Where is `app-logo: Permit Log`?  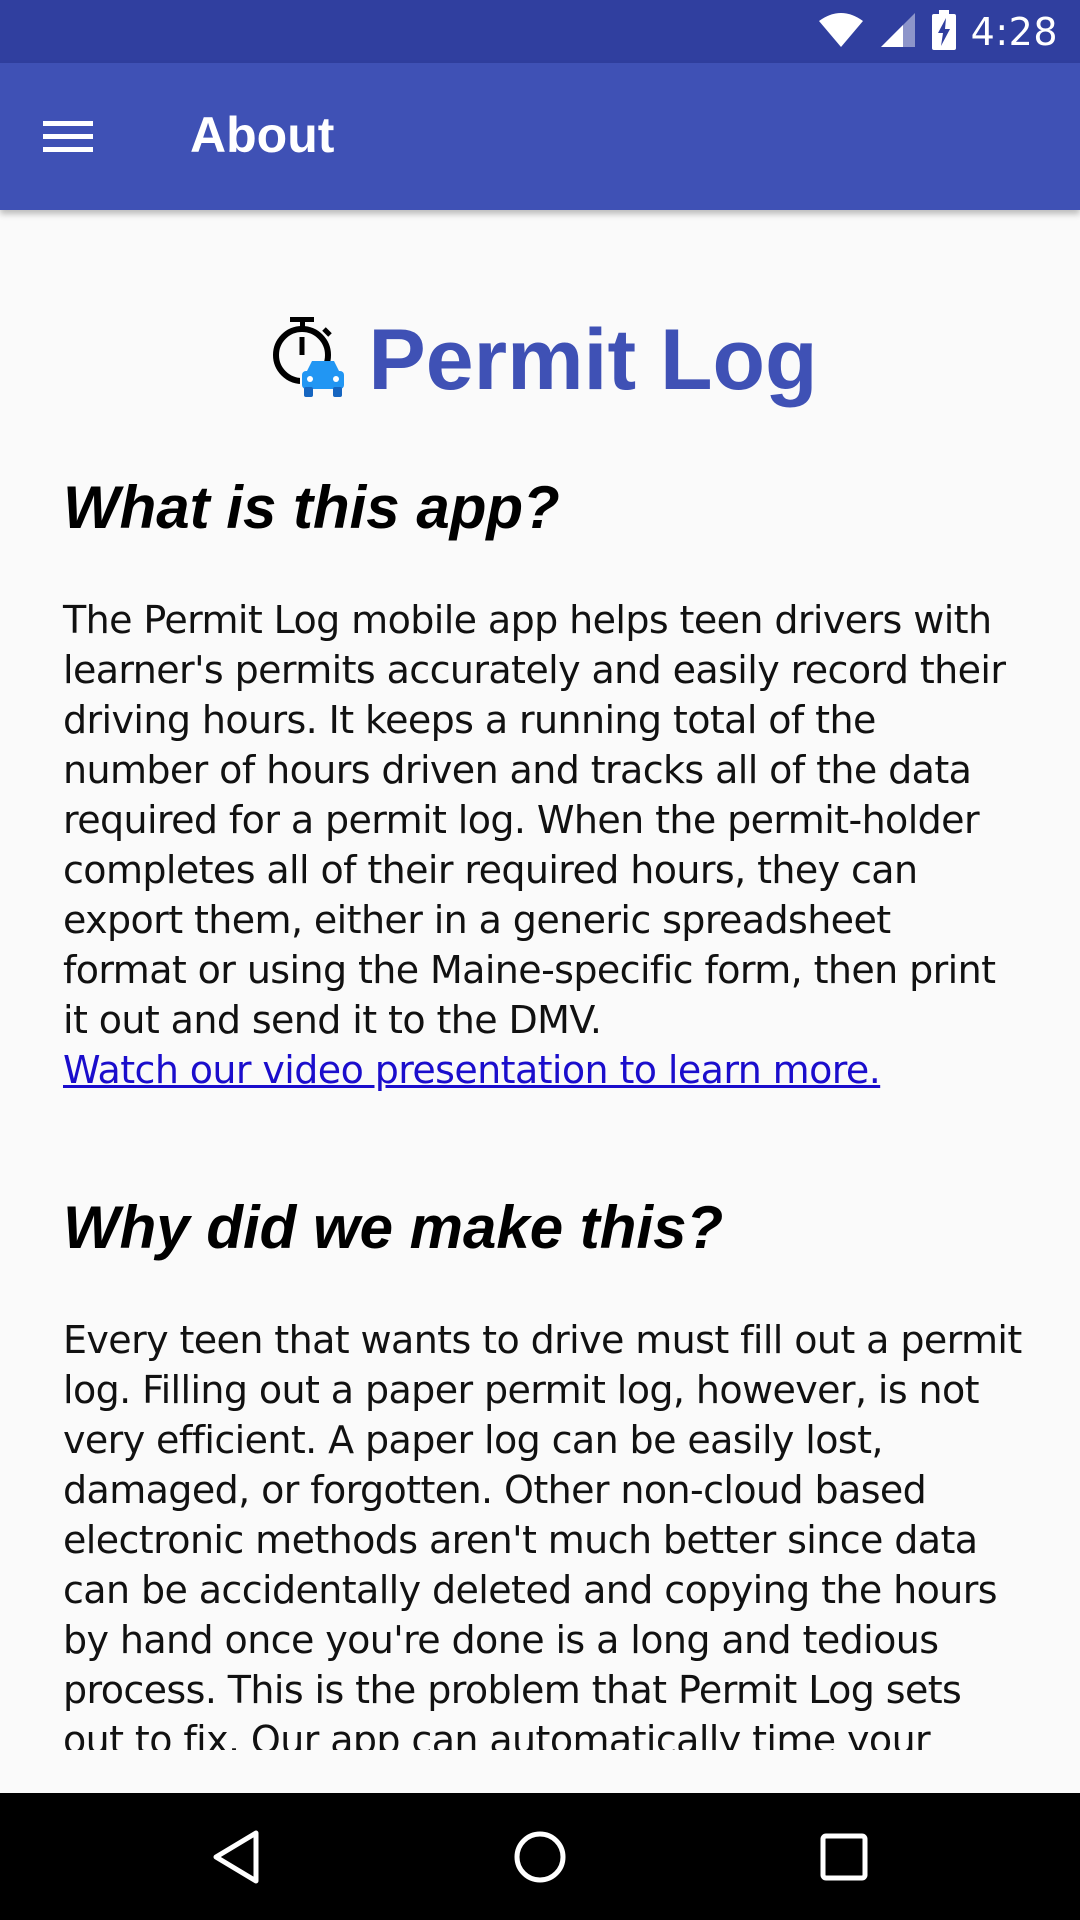
app-logo: Permit Log is located at coordinates (540, 360).